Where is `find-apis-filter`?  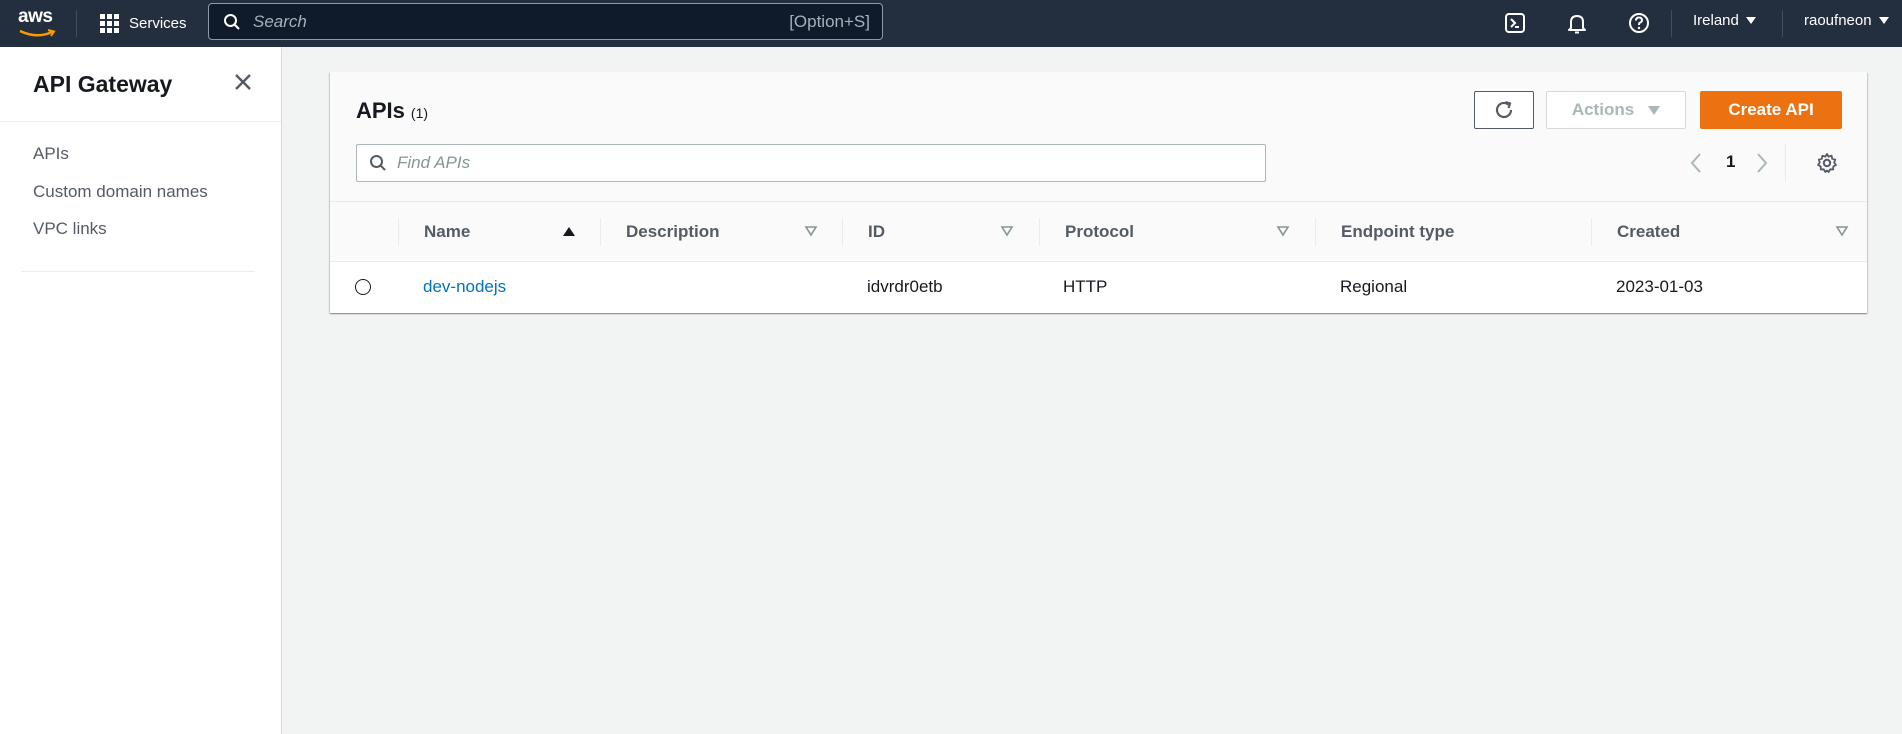
find-apis-filter is located at coordinates (811, 163).